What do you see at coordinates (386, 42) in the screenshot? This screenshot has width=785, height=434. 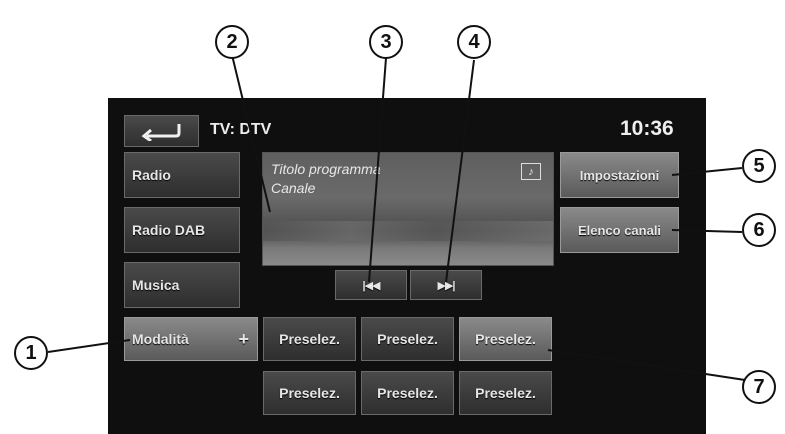 I see `callout-3: 3` at bounding box center [386, 42].